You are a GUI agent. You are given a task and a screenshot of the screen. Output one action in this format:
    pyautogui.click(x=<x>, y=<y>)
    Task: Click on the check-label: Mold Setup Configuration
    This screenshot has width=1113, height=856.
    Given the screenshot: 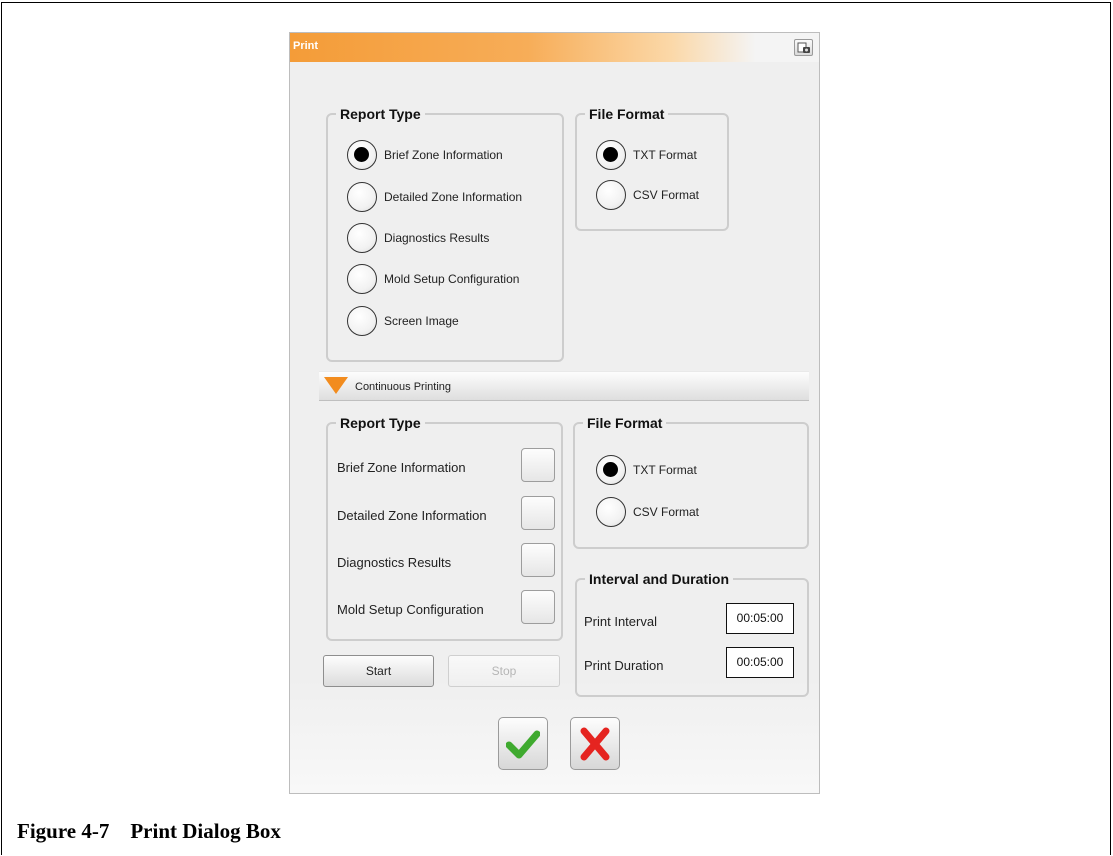 What is the action you would take?
    pyautogui.click(x=410, y=609)
    